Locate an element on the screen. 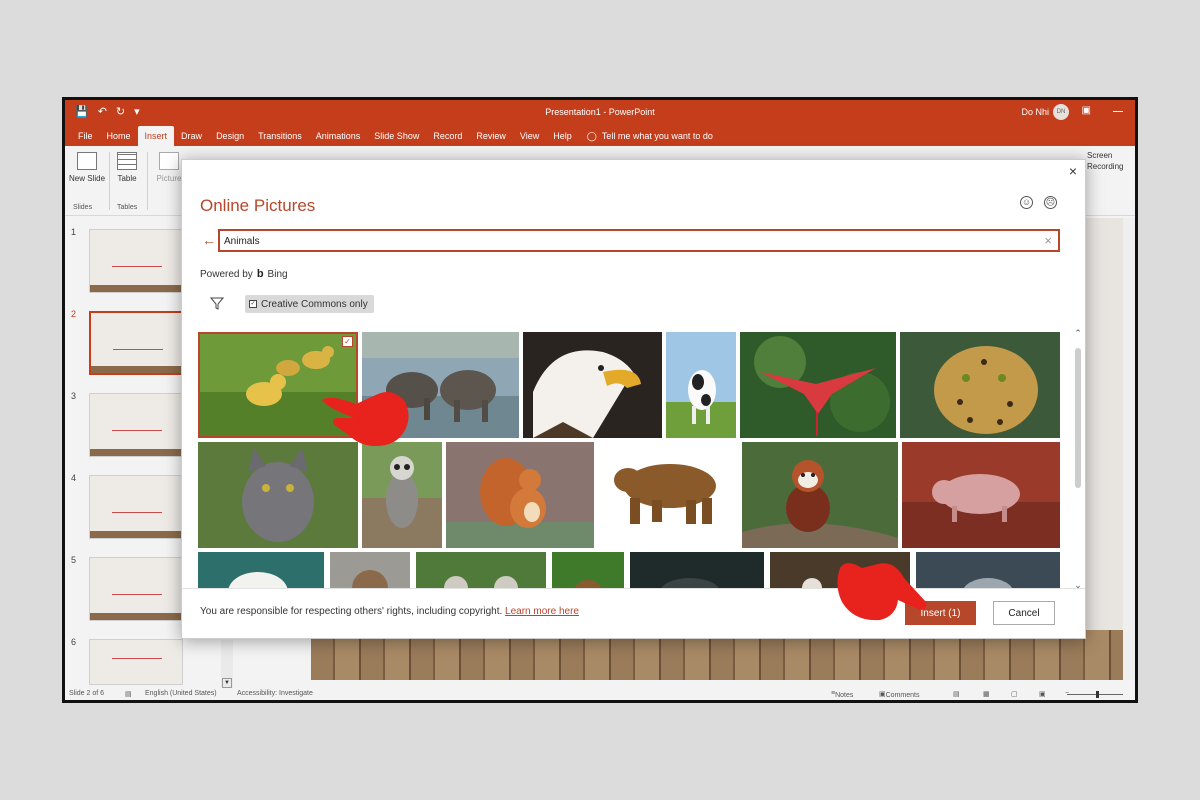 The width and height of the screenshot is (1200, 800). tab-draw: Draw is located at coordinates (191, 136).